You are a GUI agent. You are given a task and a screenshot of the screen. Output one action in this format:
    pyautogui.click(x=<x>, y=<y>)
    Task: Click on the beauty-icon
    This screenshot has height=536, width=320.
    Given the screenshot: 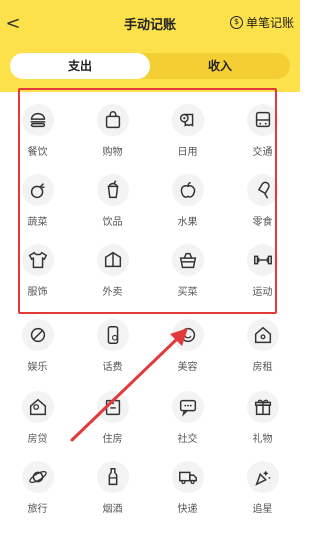 What is the action you would take?
    pyautogui.click(x=188, y=335)
    